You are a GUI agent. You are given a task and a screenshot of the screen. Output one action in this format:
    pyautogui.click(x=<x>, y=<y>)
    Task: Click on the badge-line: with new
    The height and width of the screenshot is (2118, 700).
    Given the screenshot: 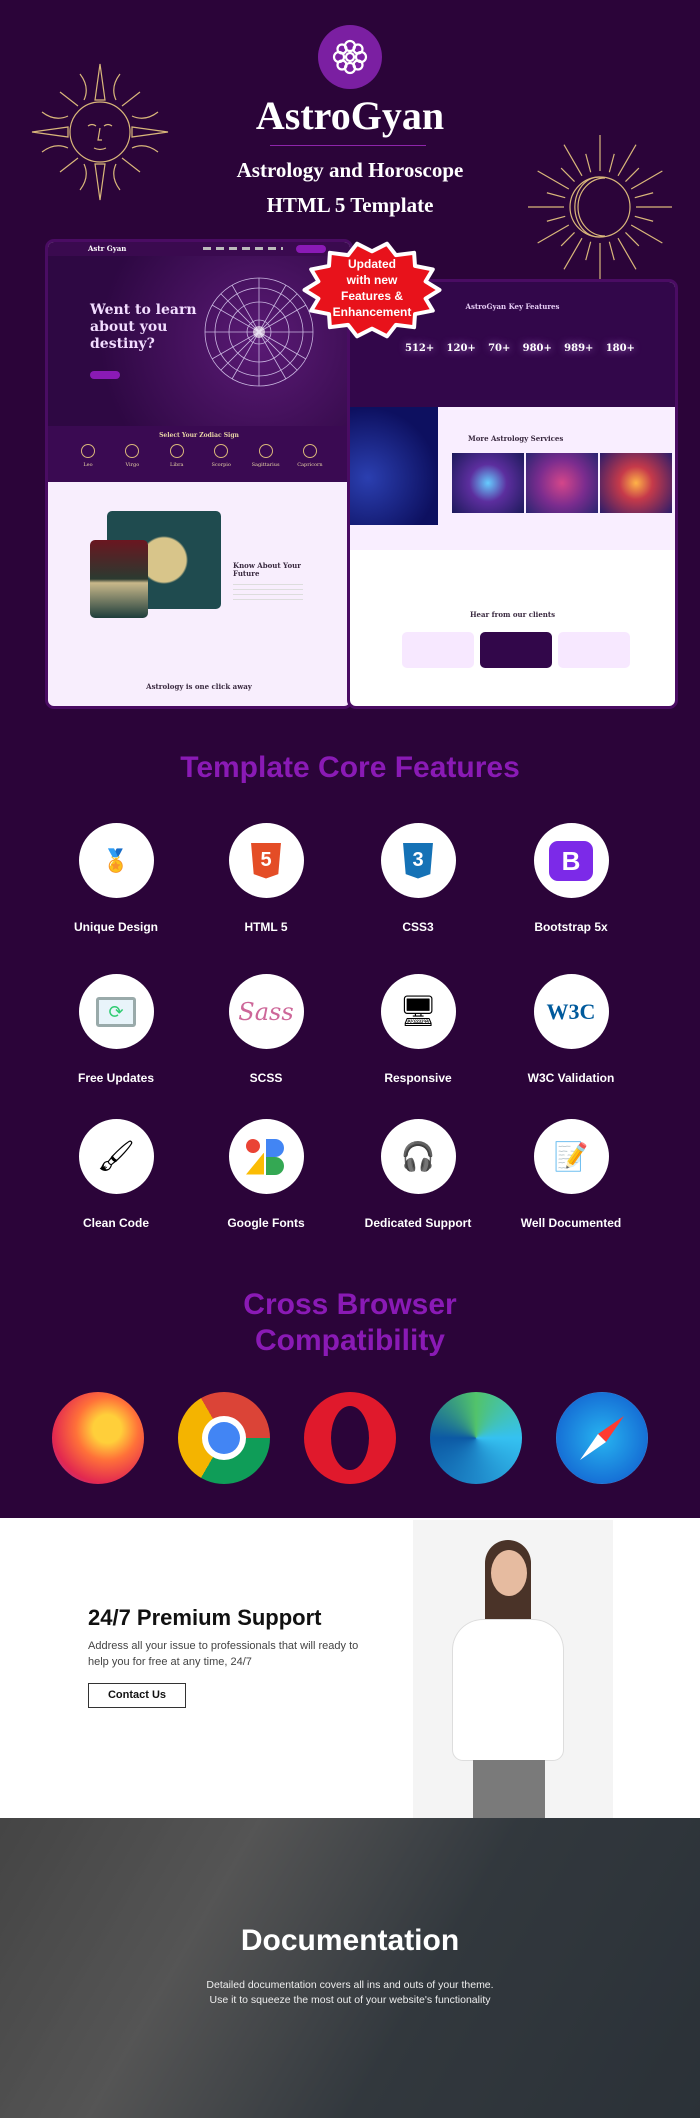 What is the action you would take?
    pyautogui.click(x=372, y=280)
    